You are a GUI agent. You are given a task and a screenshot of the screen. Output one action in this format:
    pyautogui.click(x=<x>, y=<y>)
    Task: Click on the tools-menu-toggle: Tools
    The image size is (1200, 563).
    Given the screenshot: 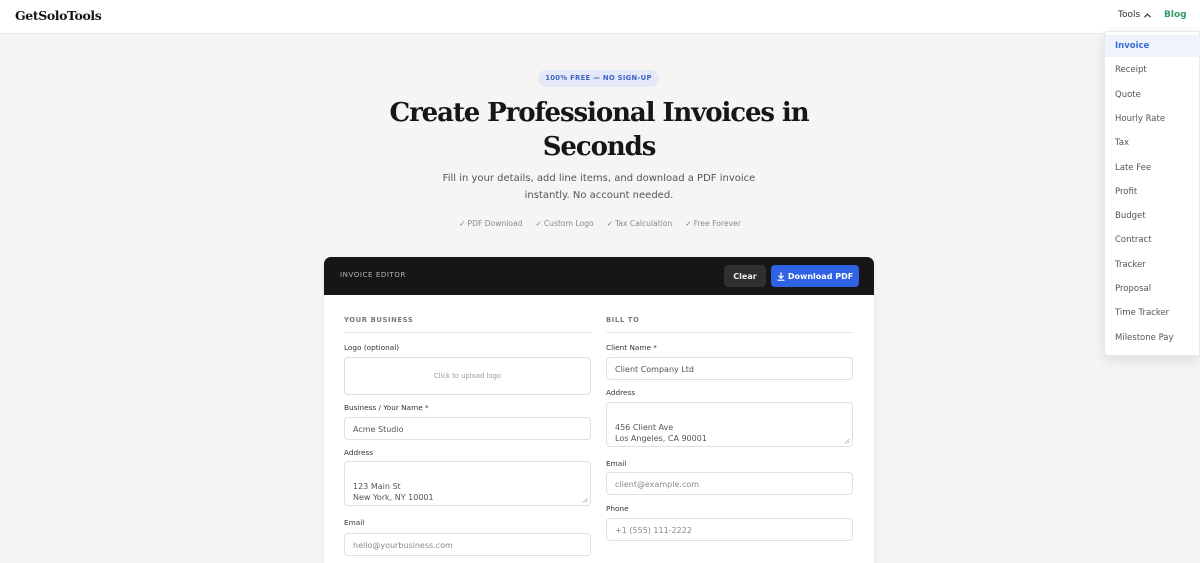 What is the action you would take?
    pyautogui.click(x=1135, y=15)
    